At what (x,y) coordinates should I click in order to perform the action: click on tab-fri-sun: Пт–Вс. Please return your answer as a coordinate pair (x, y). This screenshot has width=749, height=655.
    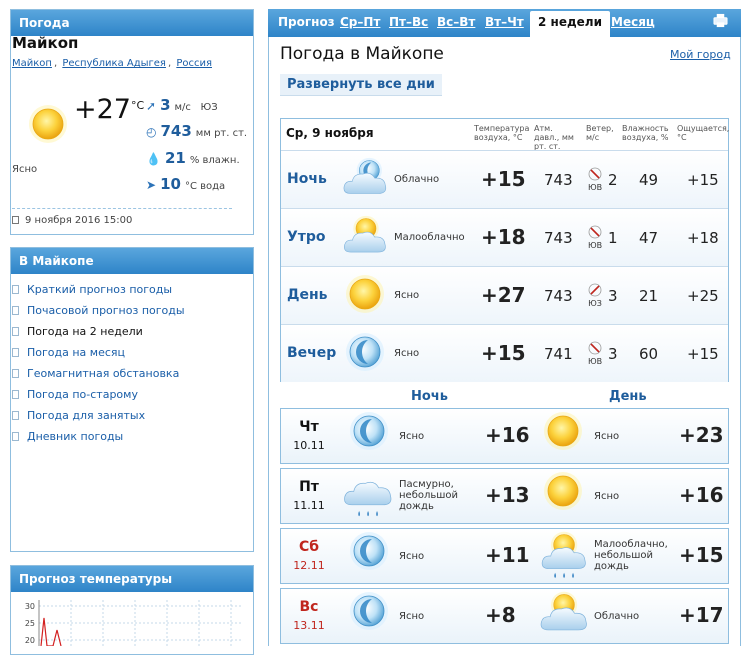
    Looking at the image, I should click on (408, 22).